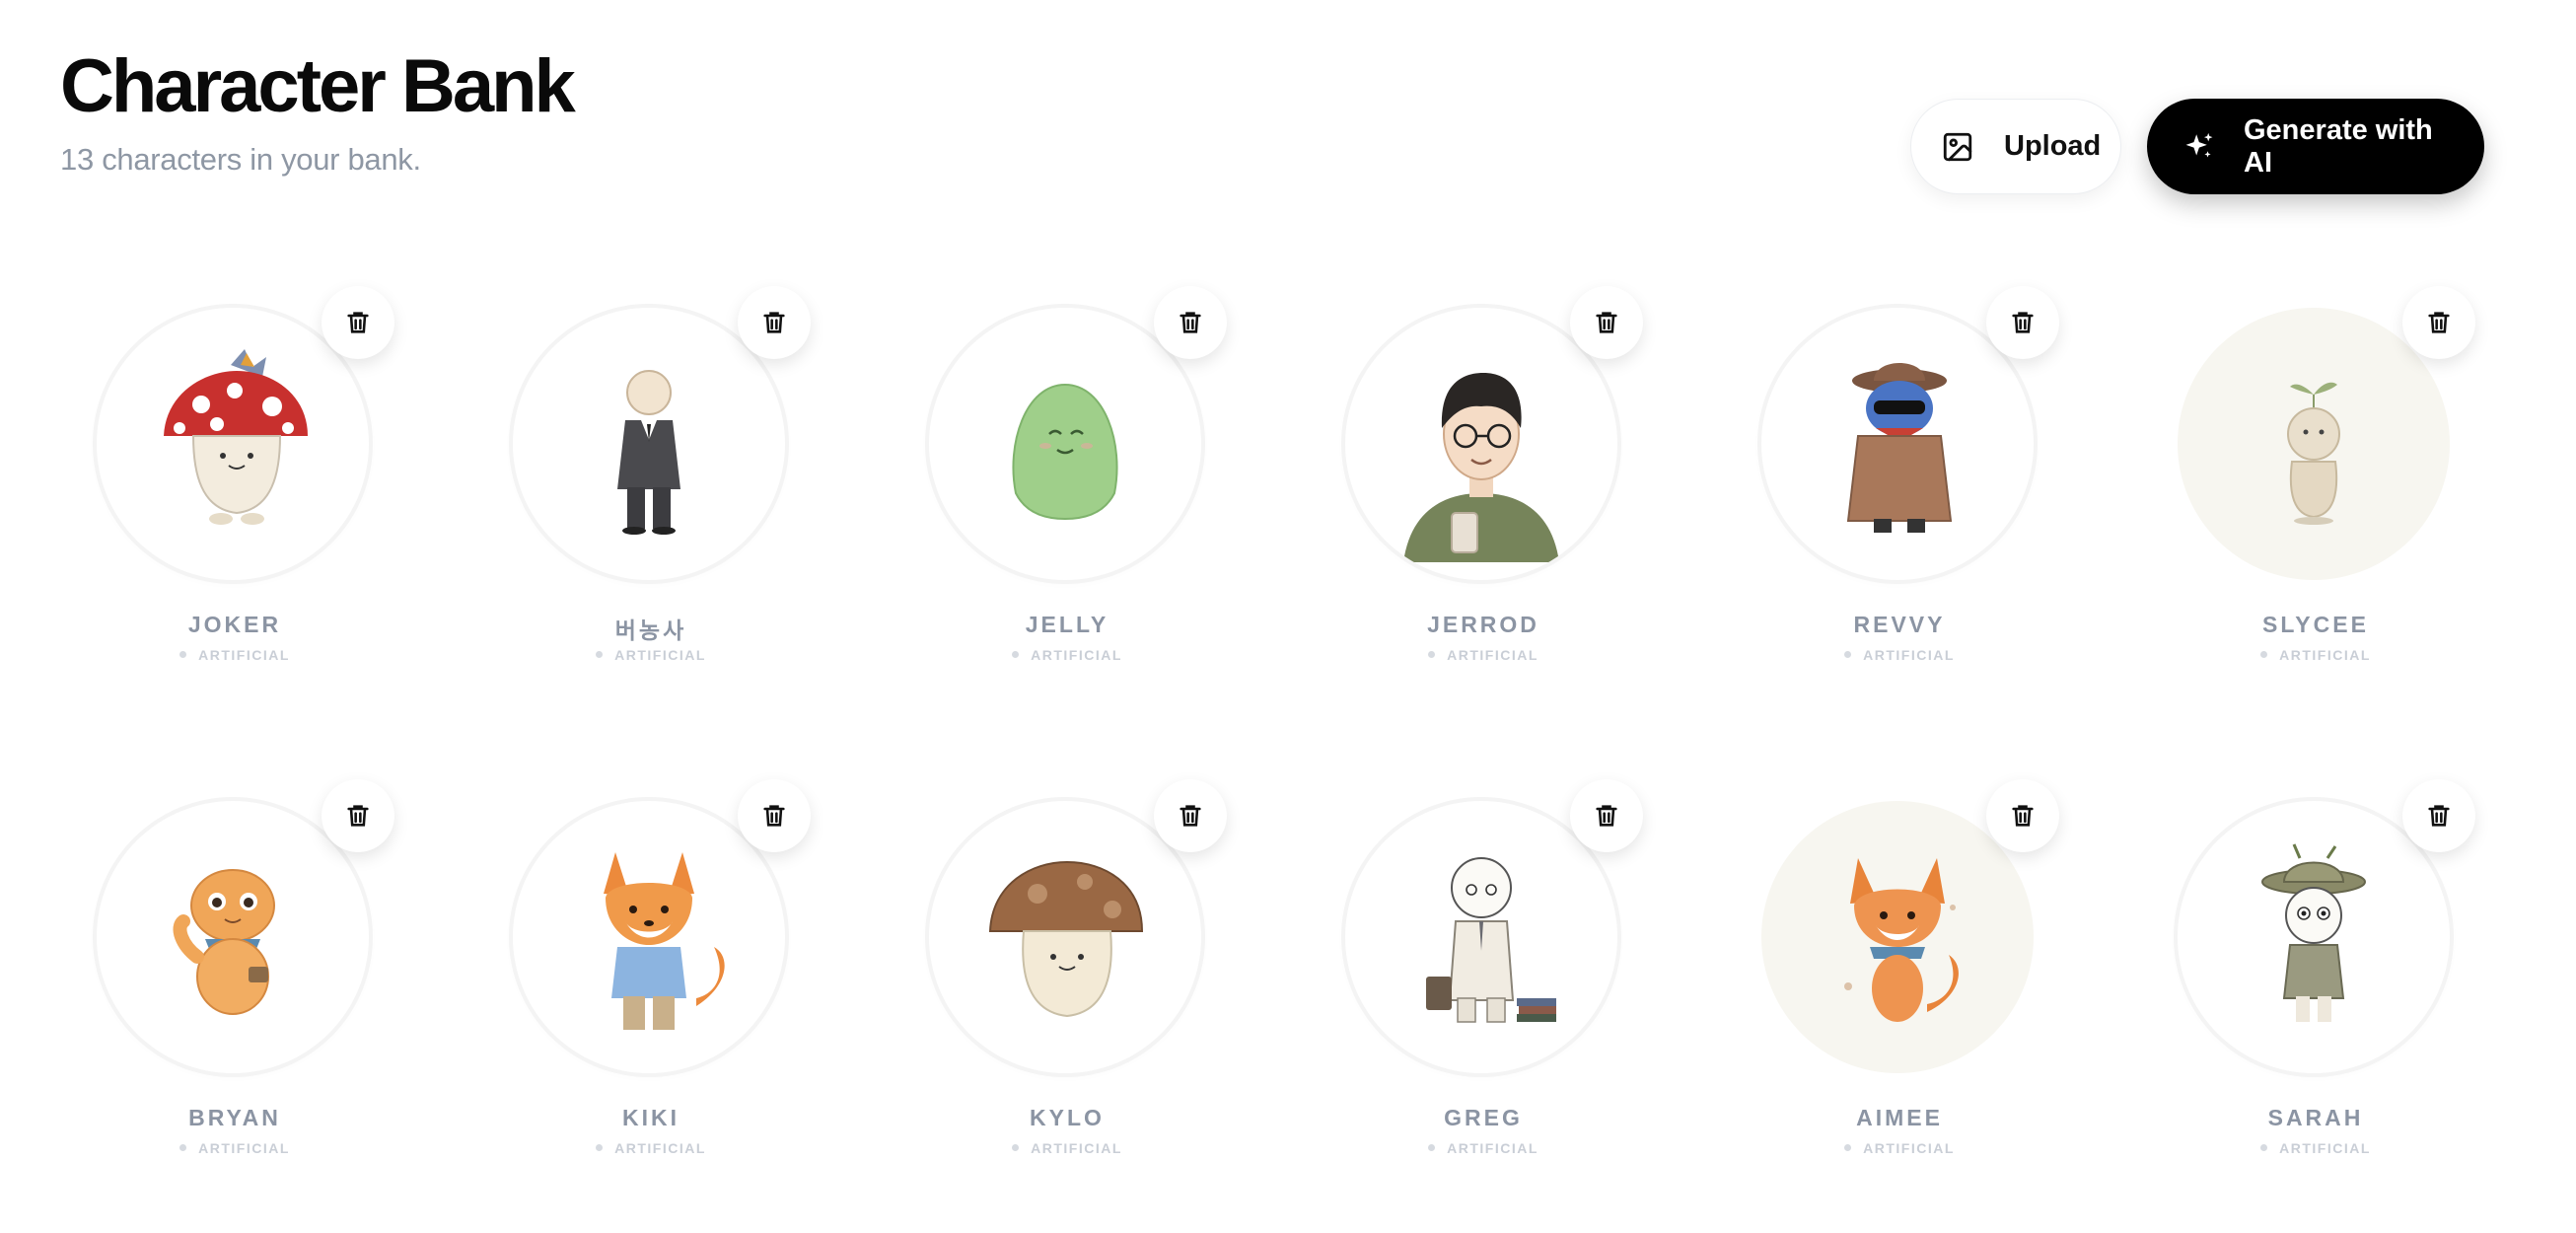  I want to click on generate-button-label: Generate with AI, so click(2338, 146).